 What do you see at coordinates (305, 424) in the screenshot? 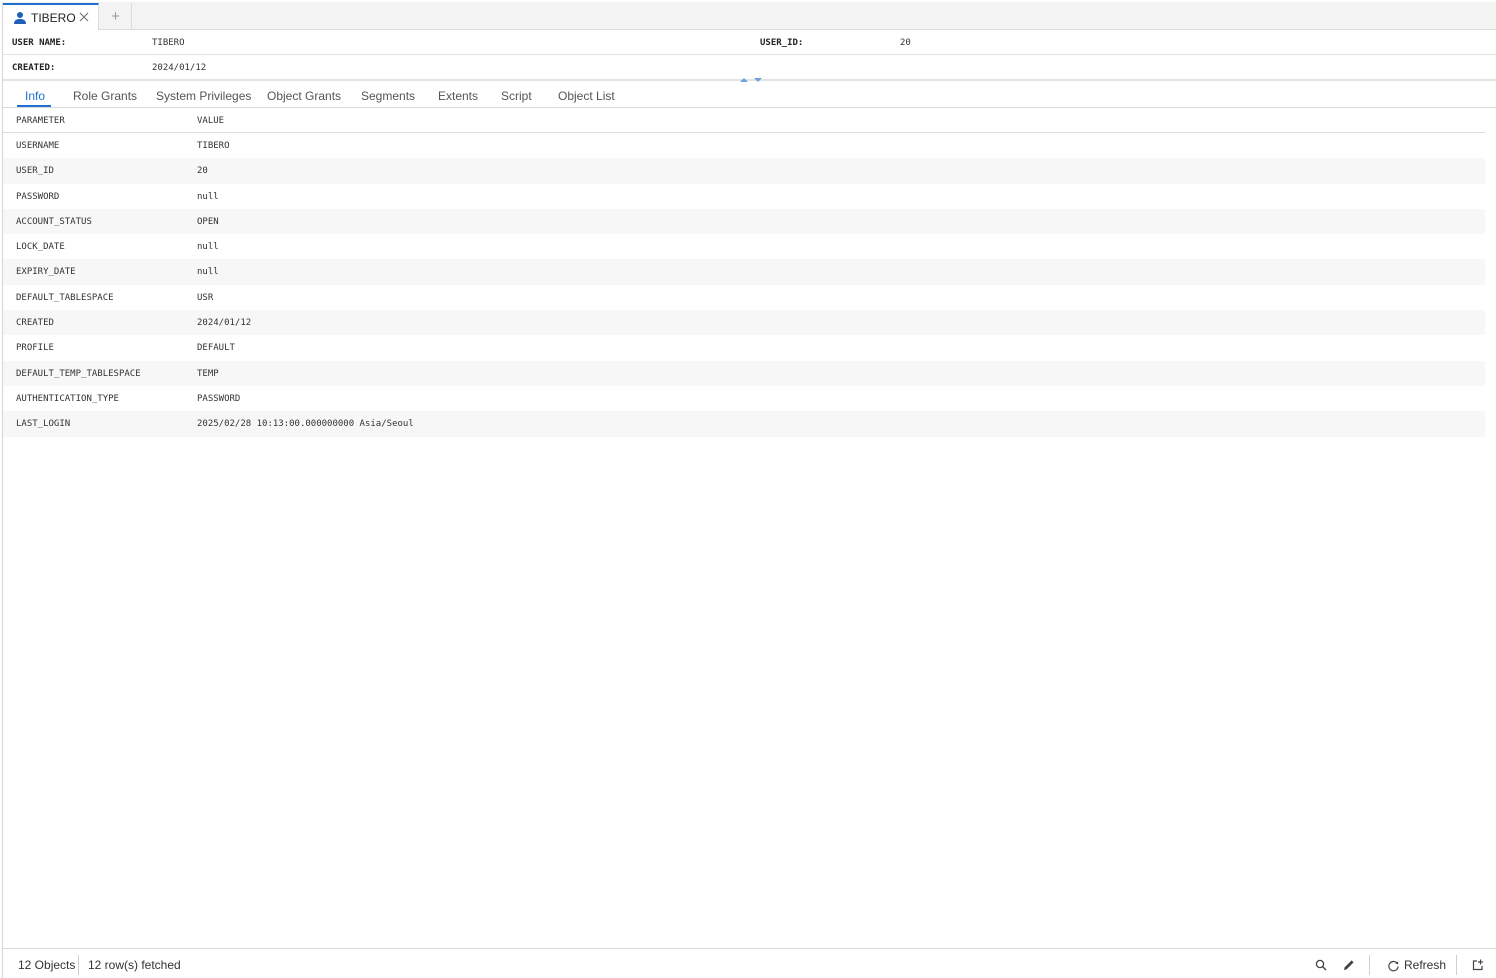
I see `value-cell: 2025/02/28 10:13:00.000000000 Asia/Seoul` at bounding box center [305, 424].